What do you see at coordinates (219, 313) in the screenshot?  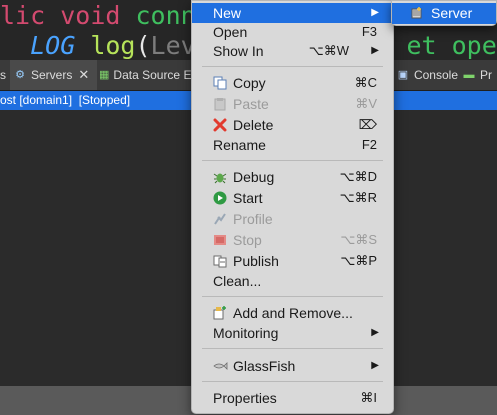 I see `add-remove-icon` at bounding box center [219, 313].